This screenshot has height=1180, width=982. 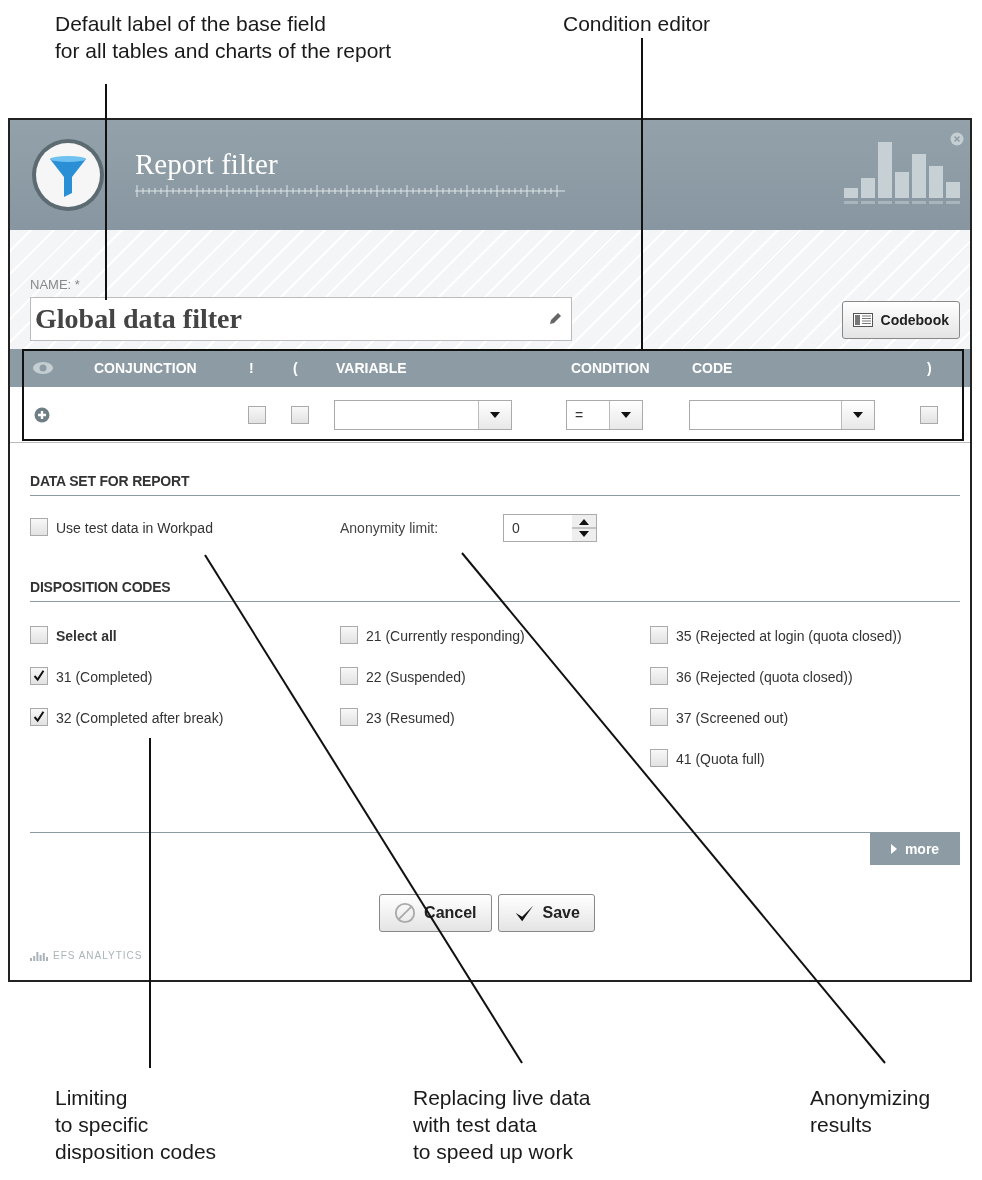 What do you see at coordinates (223, 37) in the screenshot?
I see `annotation-text: Default label of the base field for all tables and charts of the report` at bounding box center [223, 37].